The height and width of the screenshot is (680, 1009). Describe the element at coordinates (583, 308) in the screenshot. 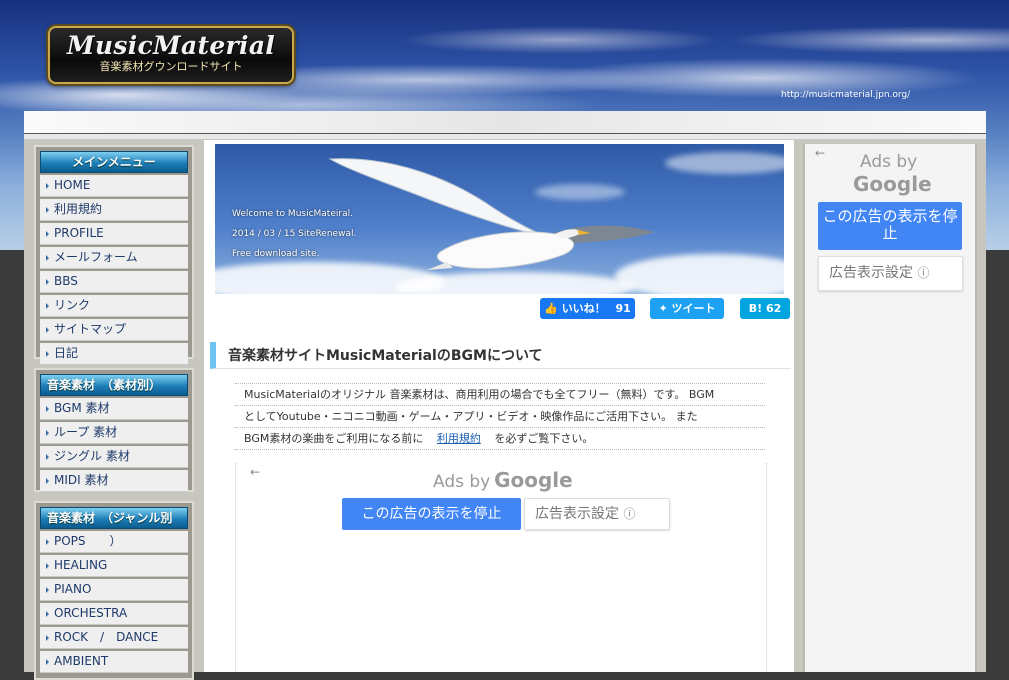

I see `like-label: いいね！` at that location.